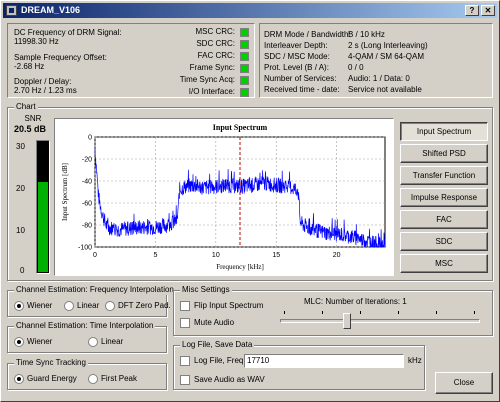  Describe the element at coordinates (93, 342) in the screenshot. I see `time-linear-radio` at that location.